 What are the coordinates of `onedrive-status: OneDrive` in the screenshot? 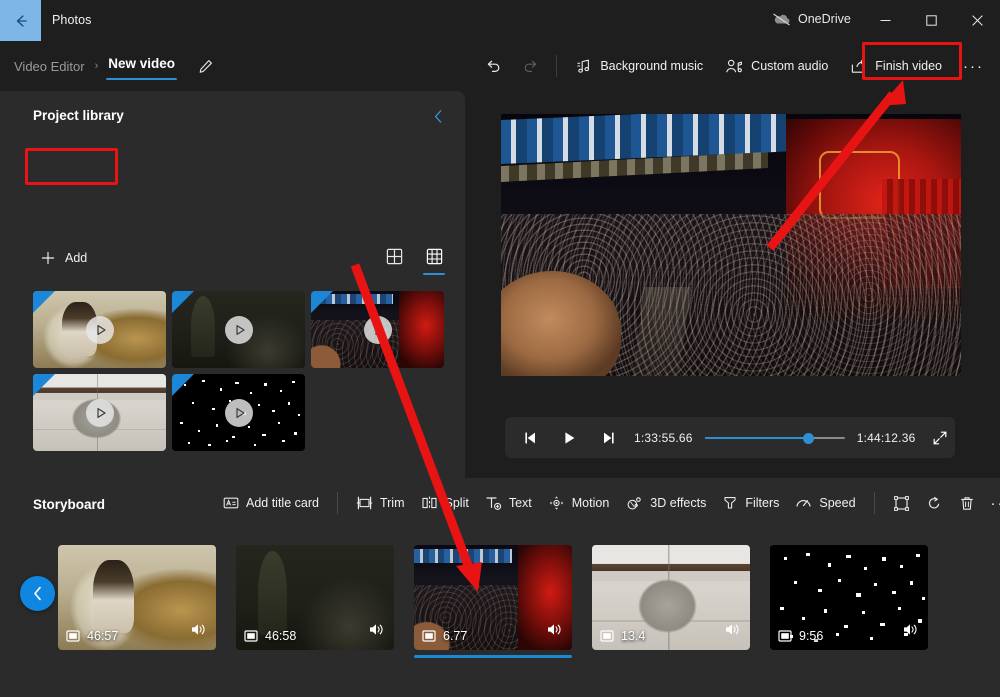 It's located at (811, 19).